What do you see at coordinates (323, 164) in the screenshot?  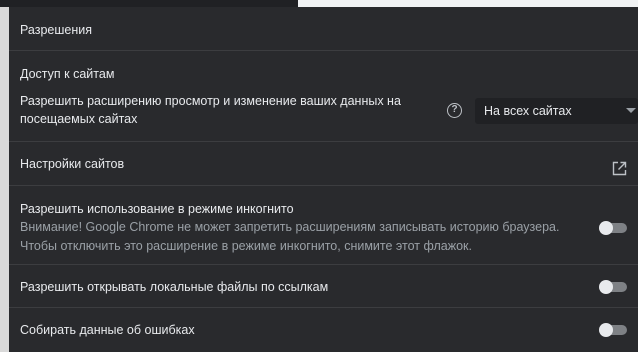 I see `site-settings-row: Настройки сайтов` at bounding box center [323, 164].